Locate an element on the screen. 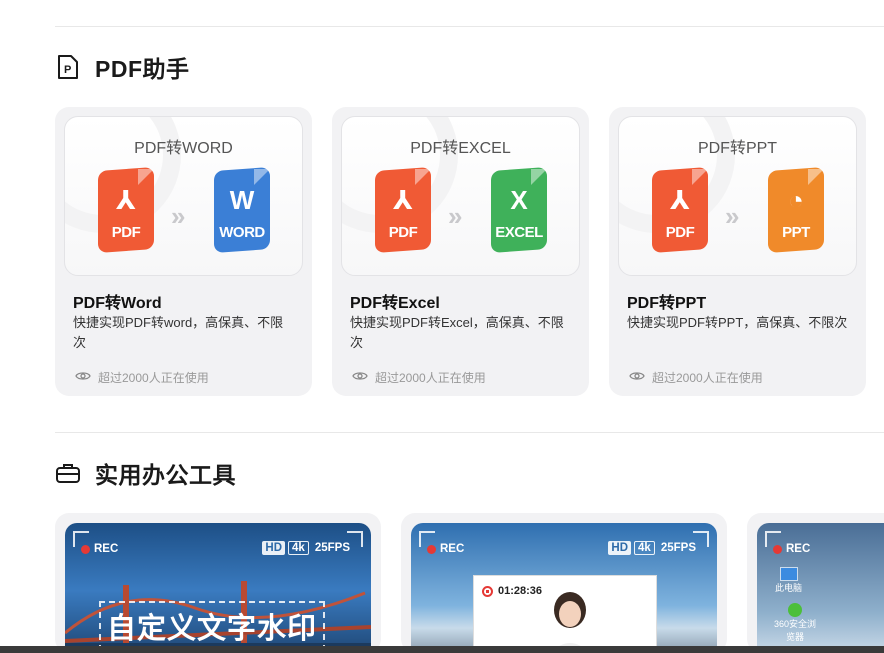  card-name: PDF转Word is located at coordinates (117, 303).